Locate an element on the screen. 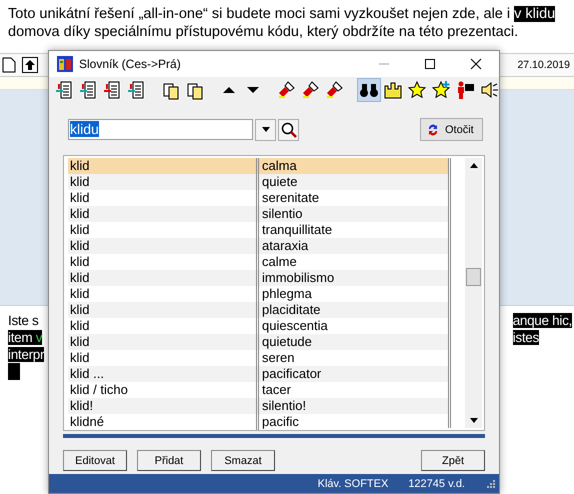 The height and width of the screenshot is (494, 574). dropdown-button is located at coordinates (265, 129).